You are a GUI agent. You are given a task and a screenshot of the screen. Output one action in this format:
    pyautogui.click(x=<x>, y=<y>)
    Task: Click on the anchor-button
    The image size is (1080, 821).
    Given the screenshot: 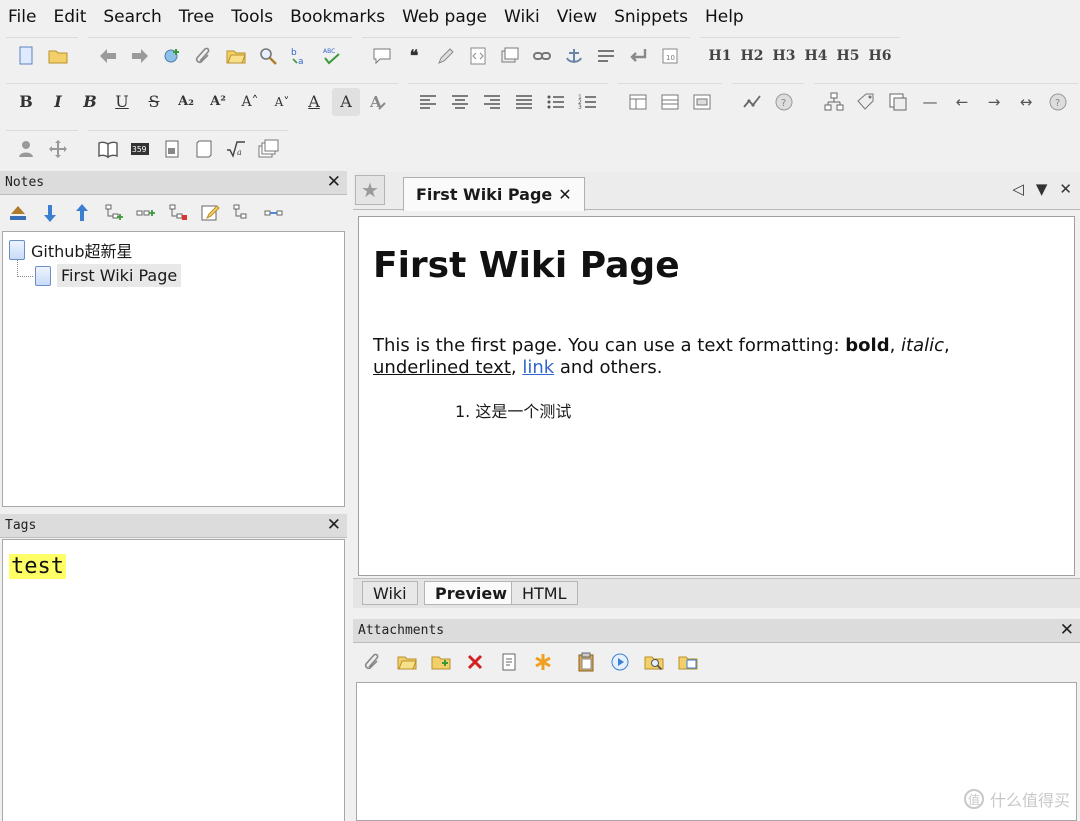 What is the action you would take?
    pyautogui.click(x=574, y=56)
    